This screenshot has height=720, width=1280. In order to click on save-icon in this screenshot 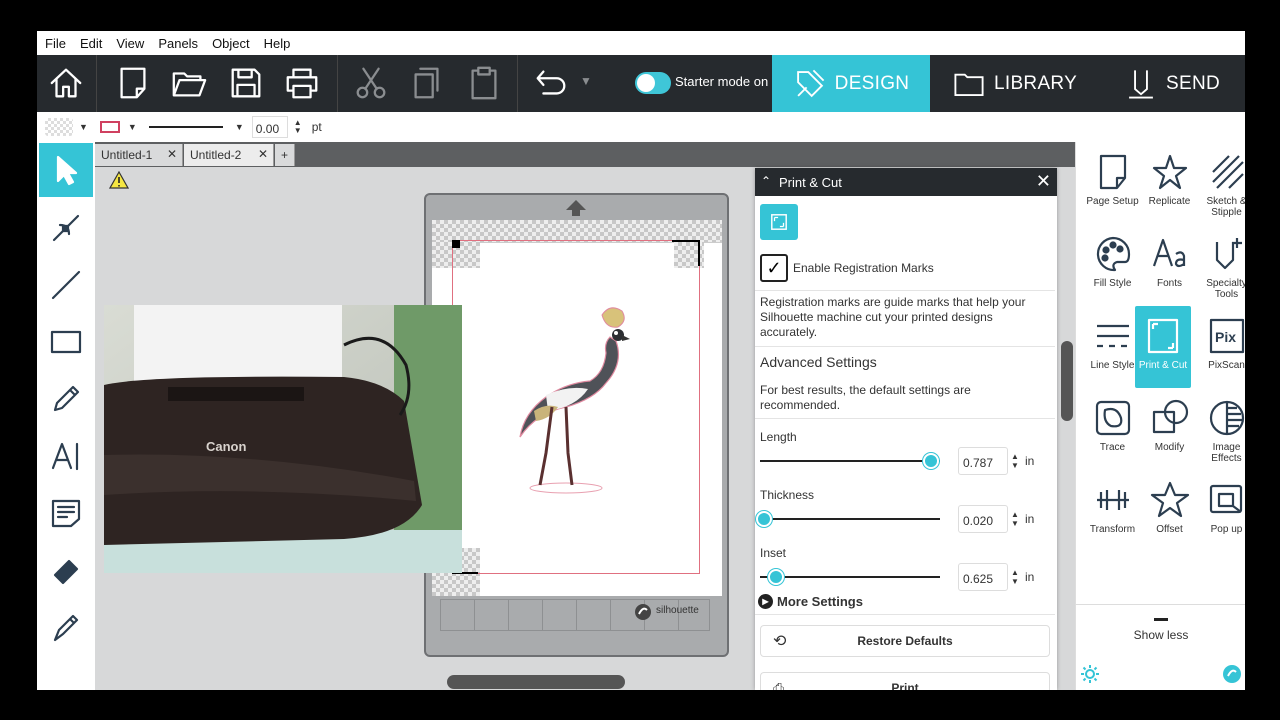, I will do `click(246, 83)`.